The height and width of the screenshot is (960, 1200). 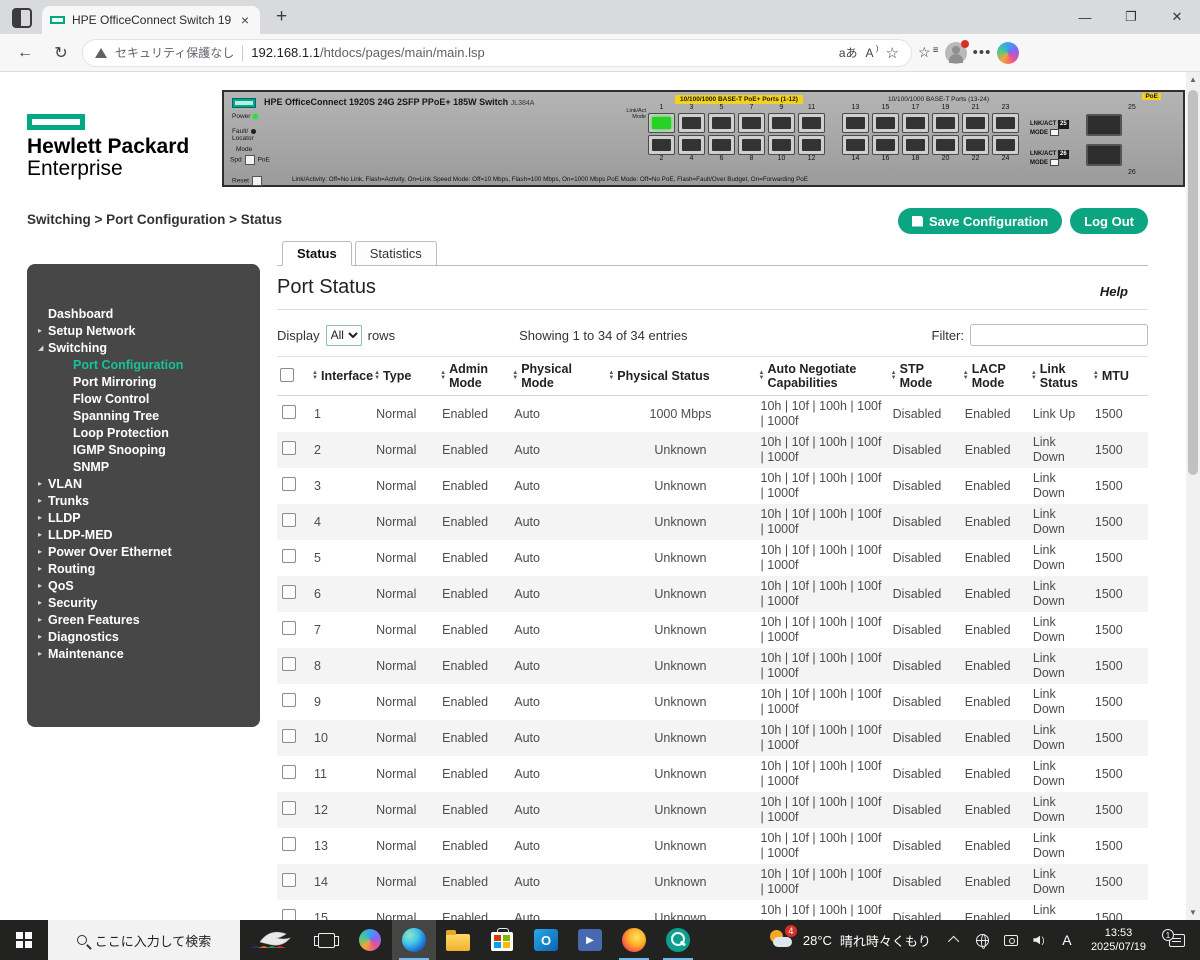 I want to click on reset-button, so click(x=256, y=181).